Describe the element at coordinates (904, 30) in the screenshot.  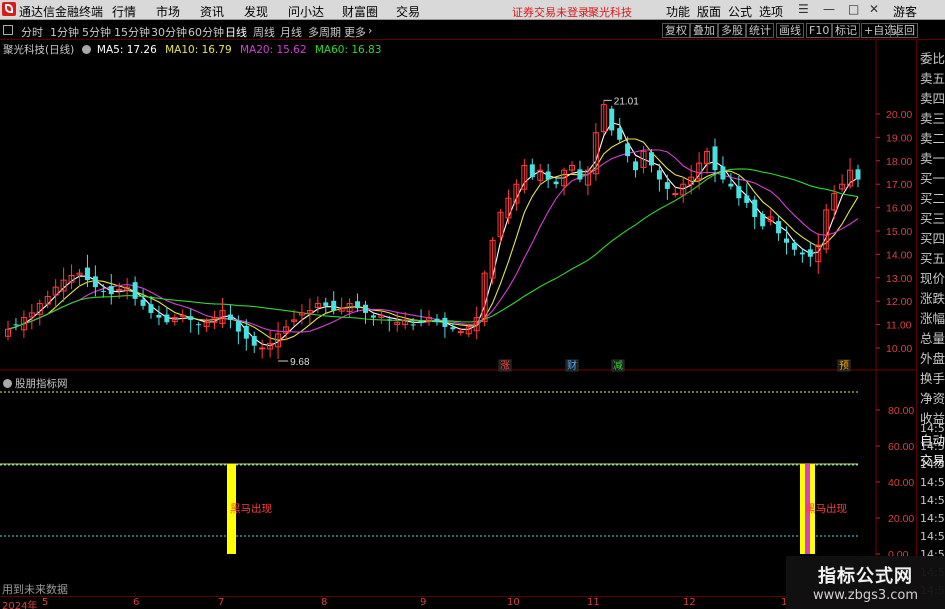
I see `back-button: 返回` at that location.